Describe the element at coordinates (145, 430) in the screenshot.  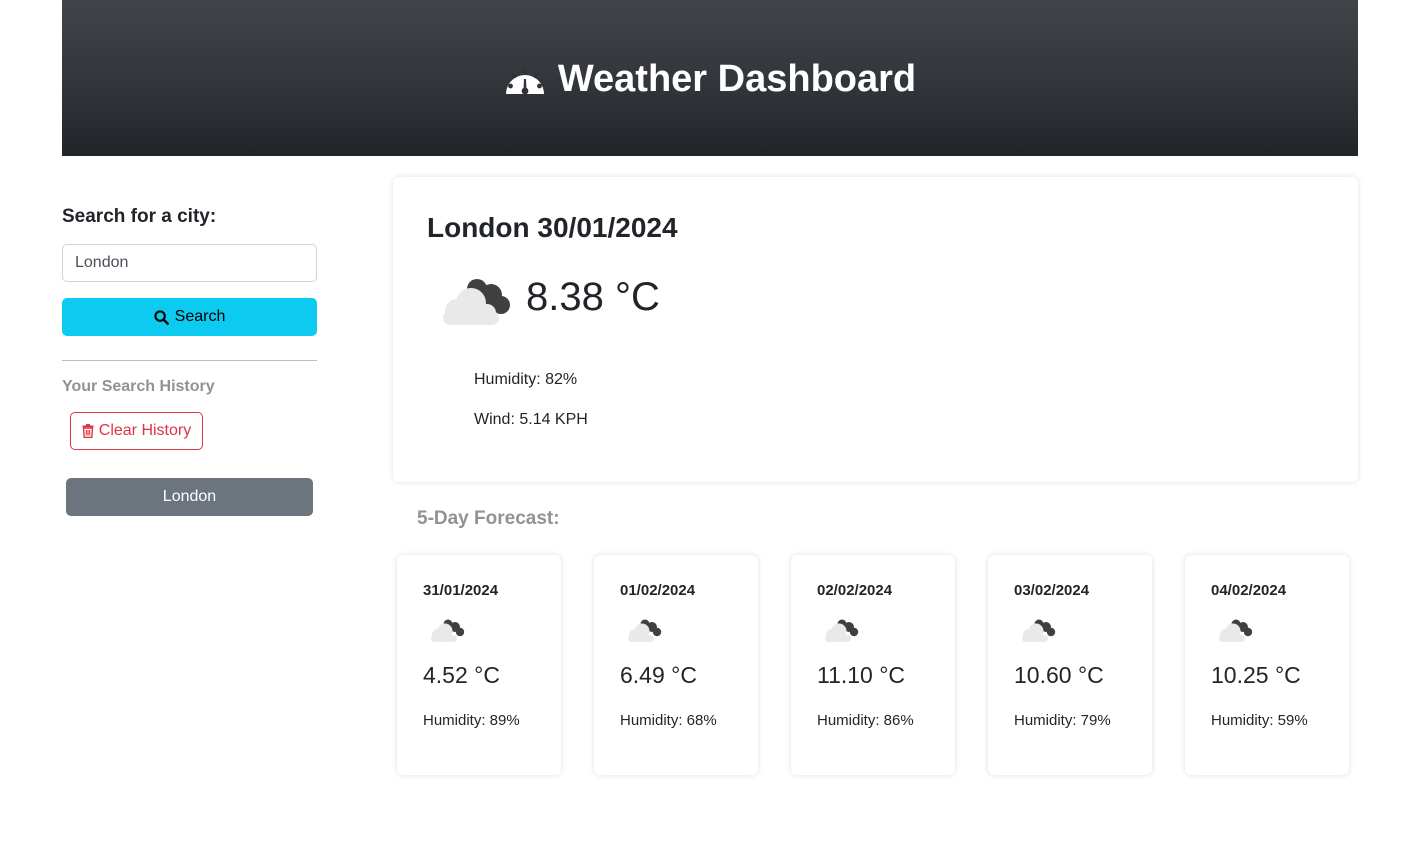
I see `clear-history-label: Clear History` at that location.